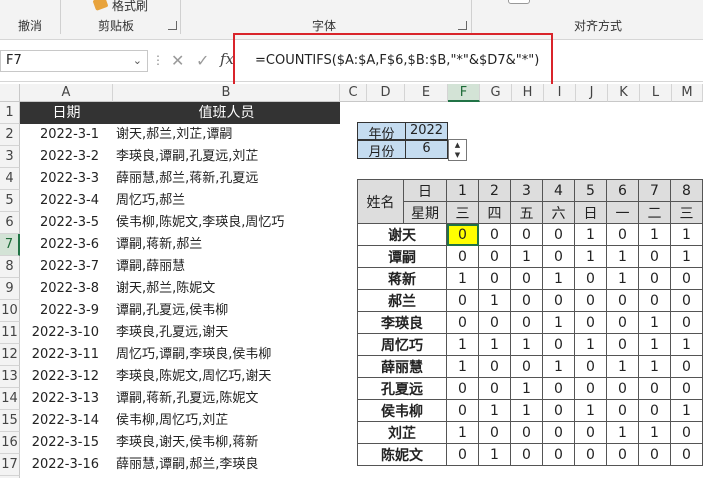 The height and width of the screenshot is (478, 703). What do you see at coordinates (172, 25) in the screenshot?
I see `clipboard-launcher-icon` at bounding box center [172, 25].